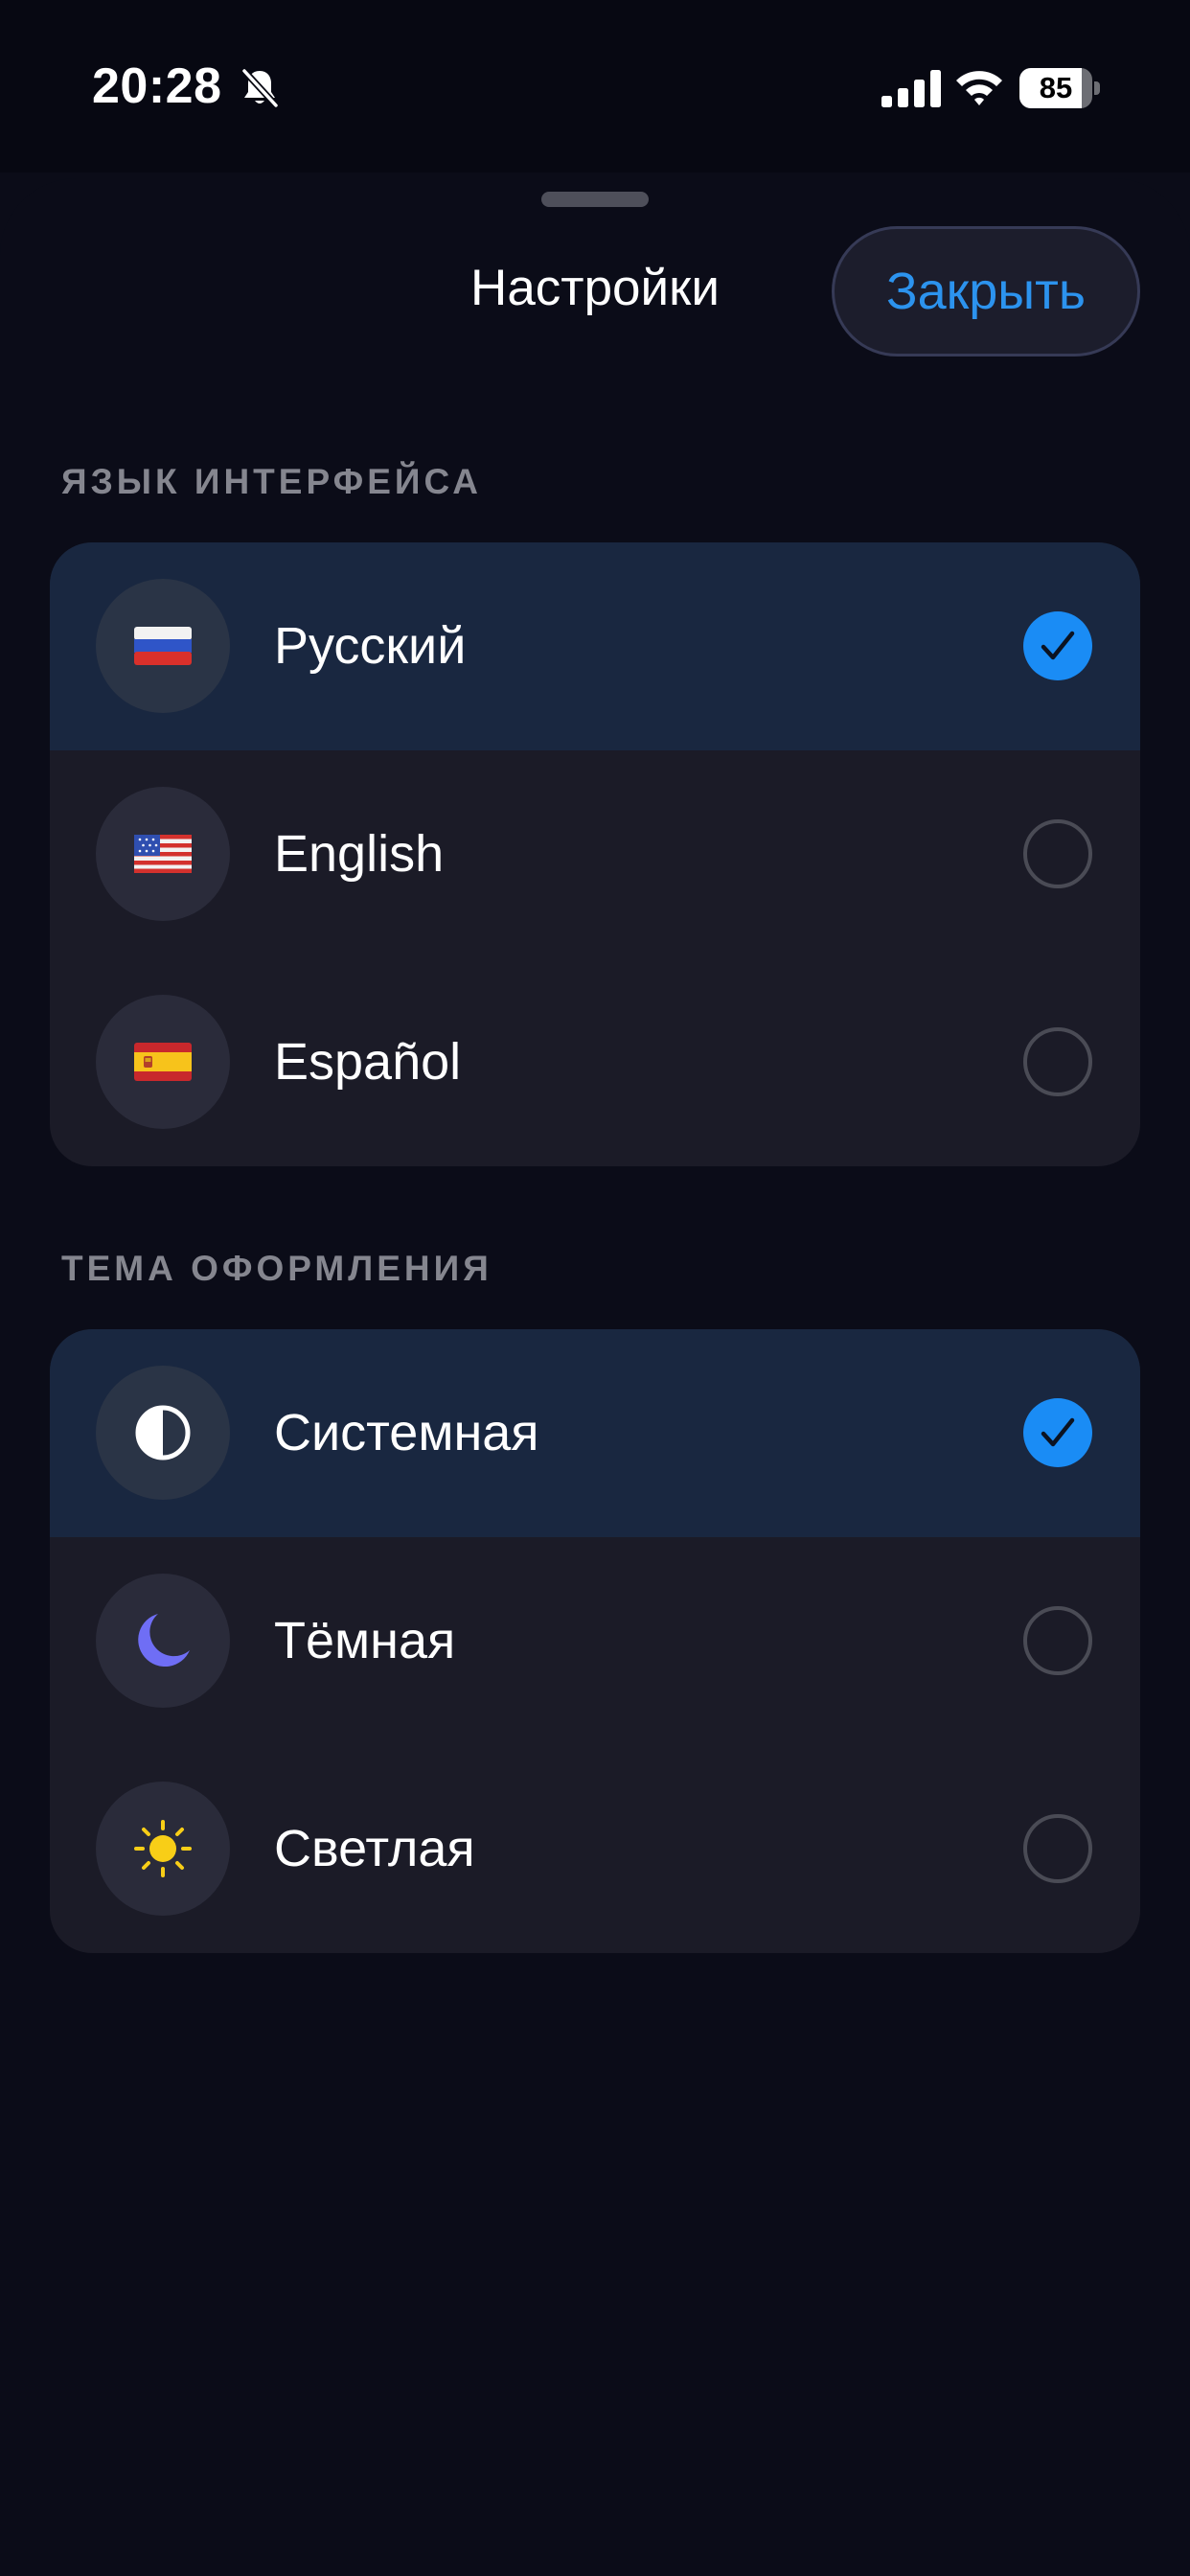 This screenshot has width=1190, height=2576. Describe the element at coordinates (260, 88) in the screenshot. I see `bell-muted-icon` at that location.